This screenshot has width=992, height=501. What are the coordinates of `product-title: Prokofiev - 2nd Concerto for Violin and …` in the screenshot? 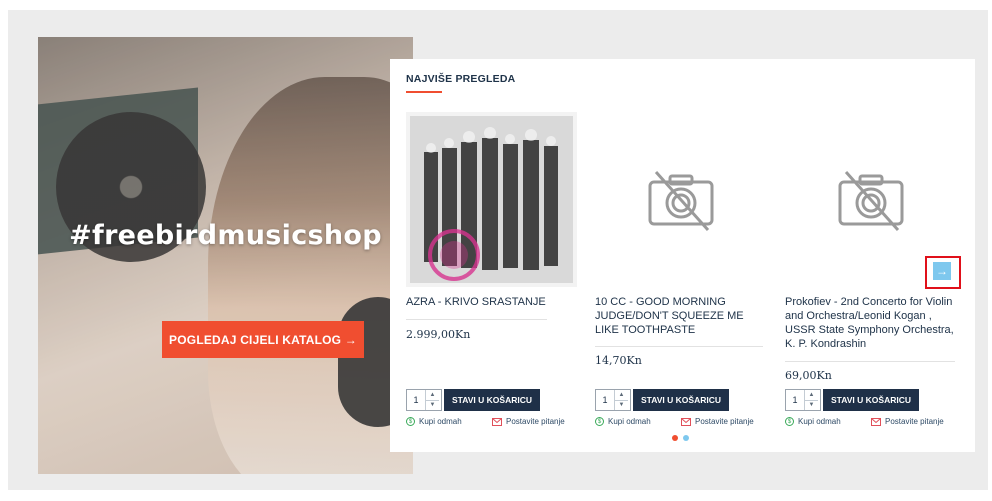 It's located at (871, 323).